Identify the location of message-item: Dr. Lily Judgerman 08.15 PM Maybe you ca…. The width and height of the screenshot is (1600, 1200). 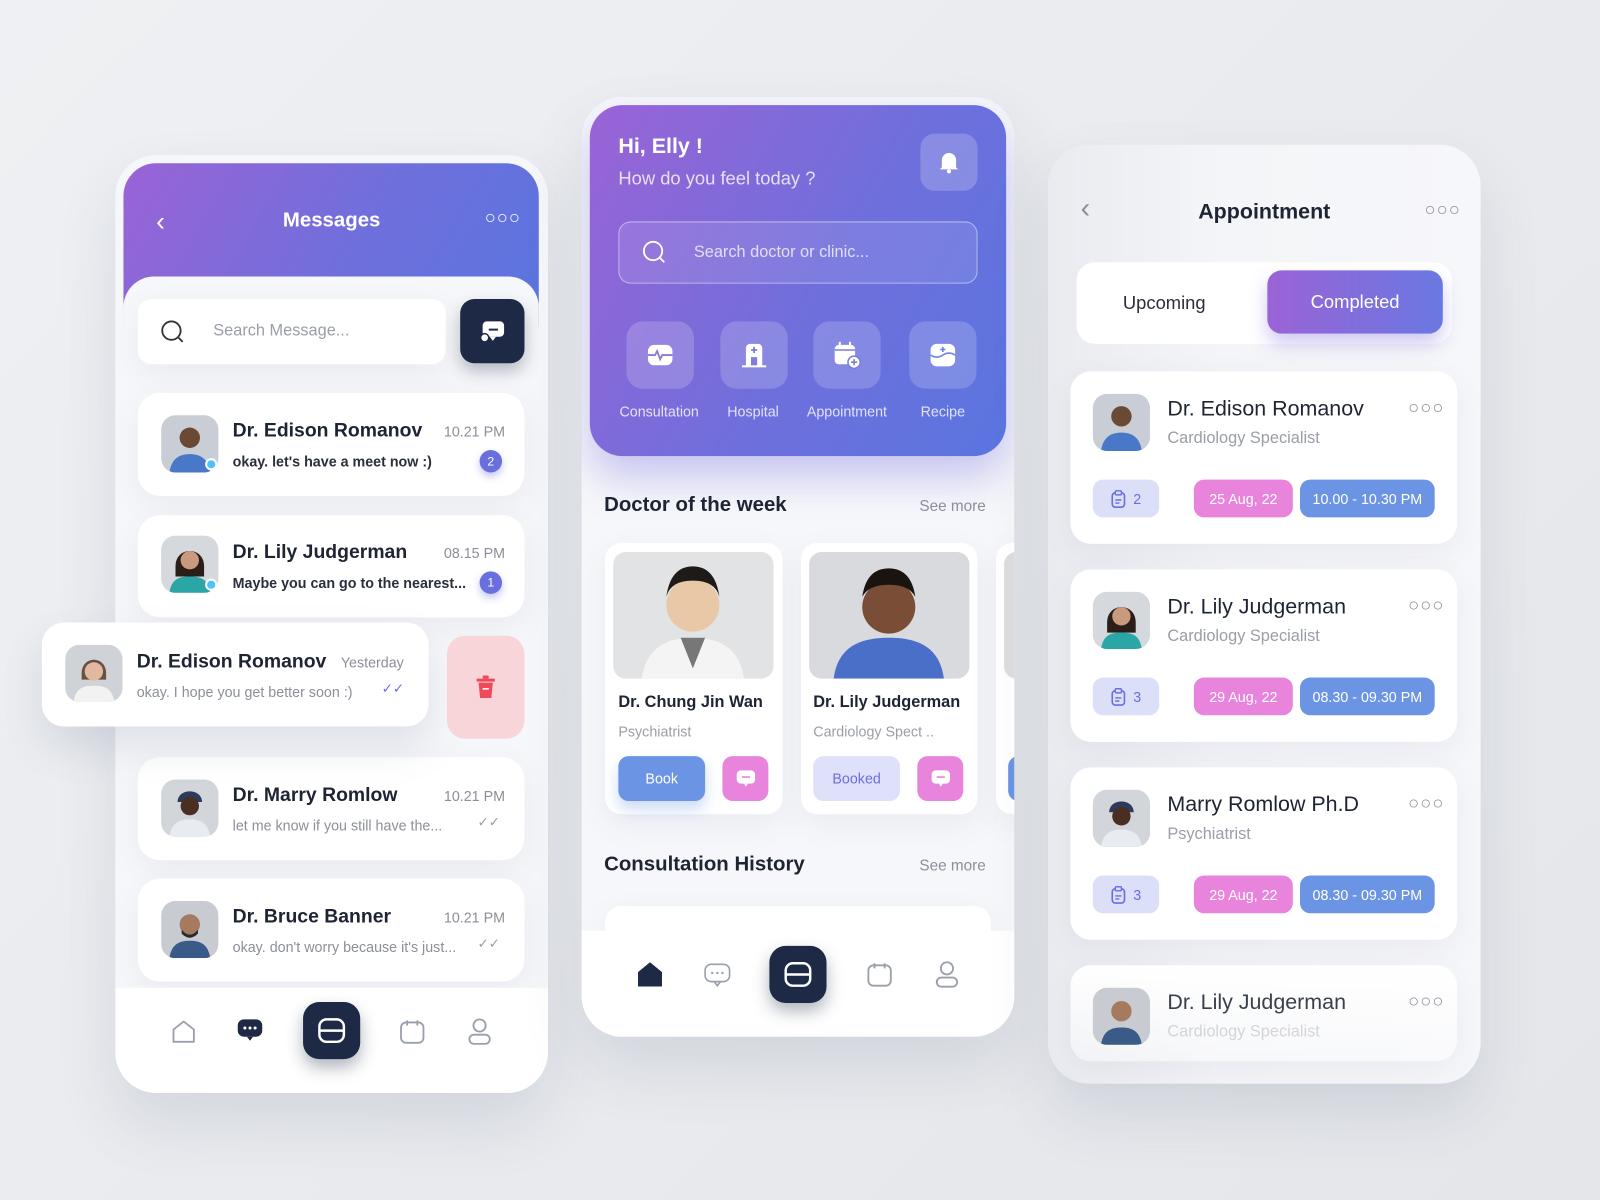
(331, 566).